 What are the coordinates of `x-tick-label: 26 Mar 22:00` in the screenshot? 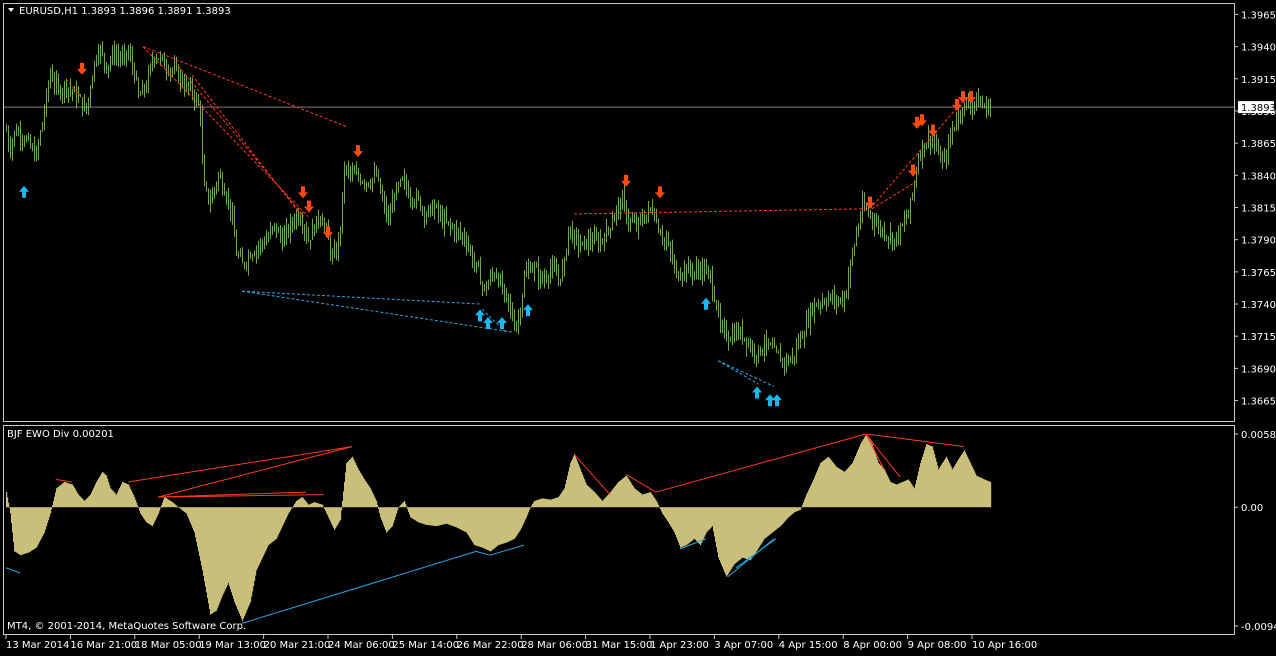 It's located at (490, 645).